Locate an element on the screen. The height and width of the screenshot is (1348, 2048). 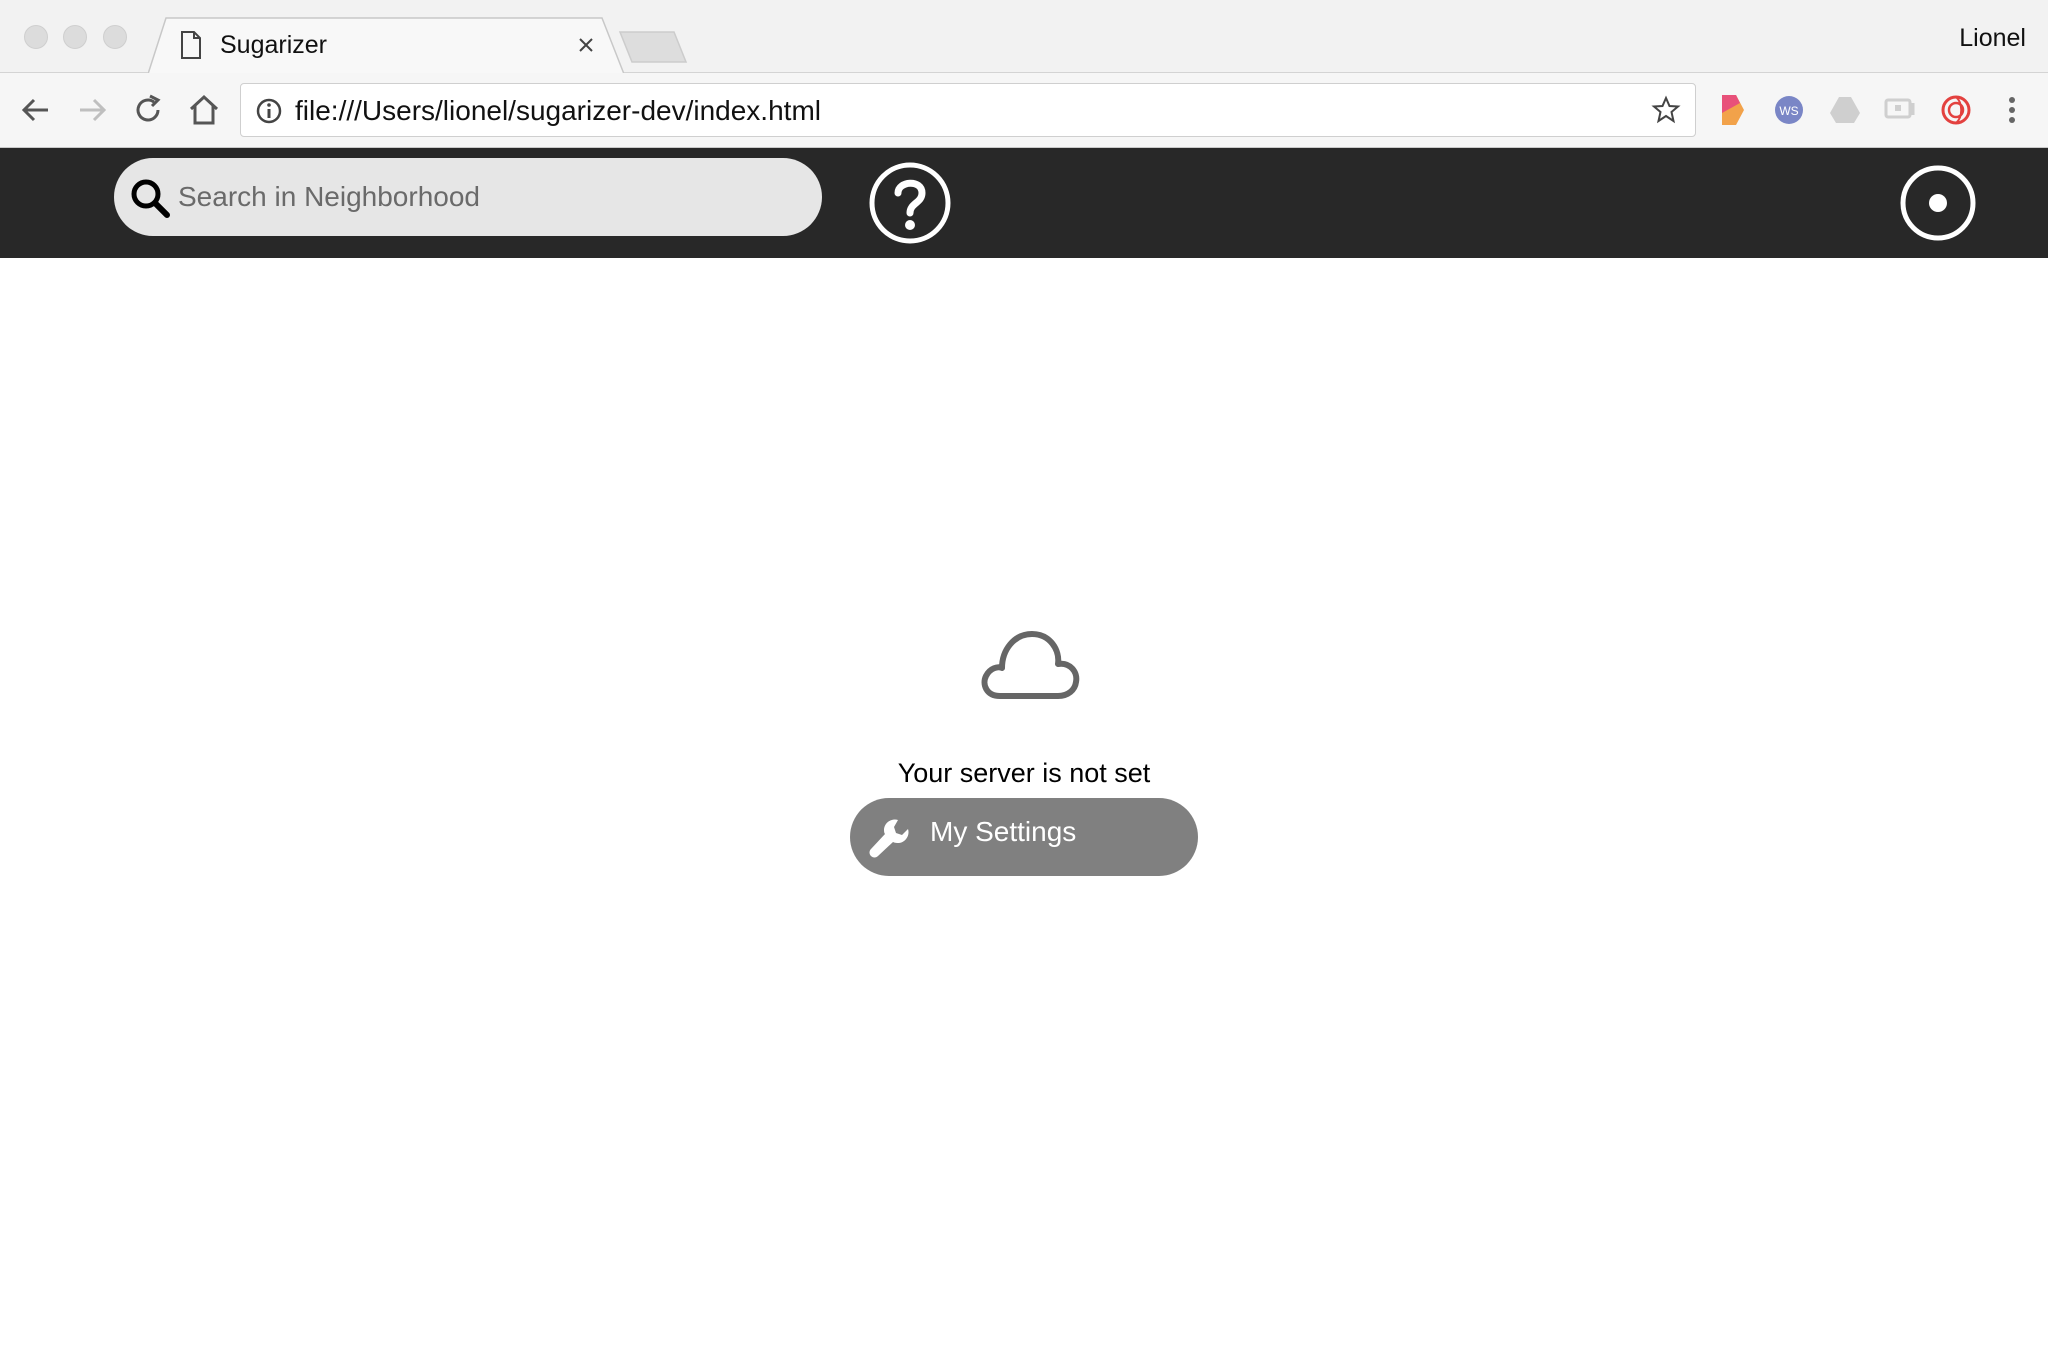
profile-name: Lionel is located at coordinates (1992, 38).